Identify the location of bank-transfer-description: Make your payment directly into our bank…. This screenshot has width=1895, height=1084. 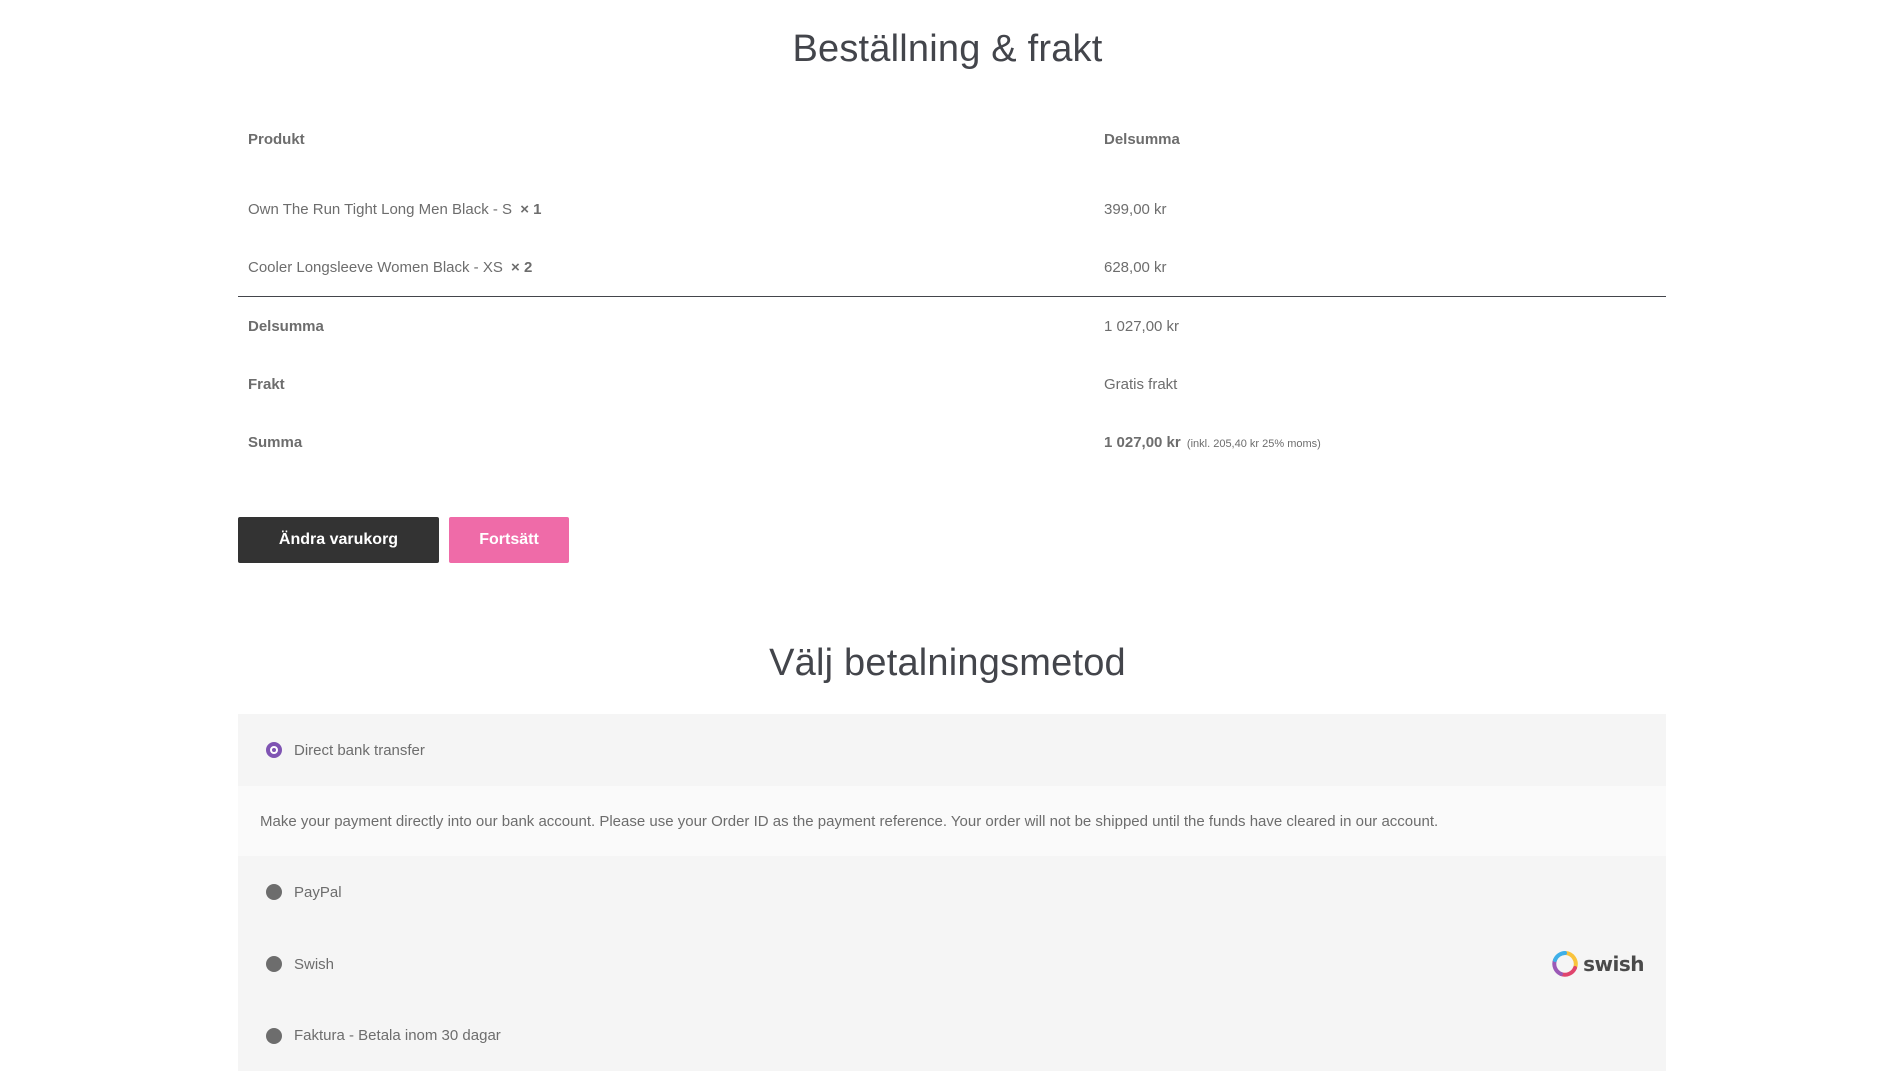
(952, 821).